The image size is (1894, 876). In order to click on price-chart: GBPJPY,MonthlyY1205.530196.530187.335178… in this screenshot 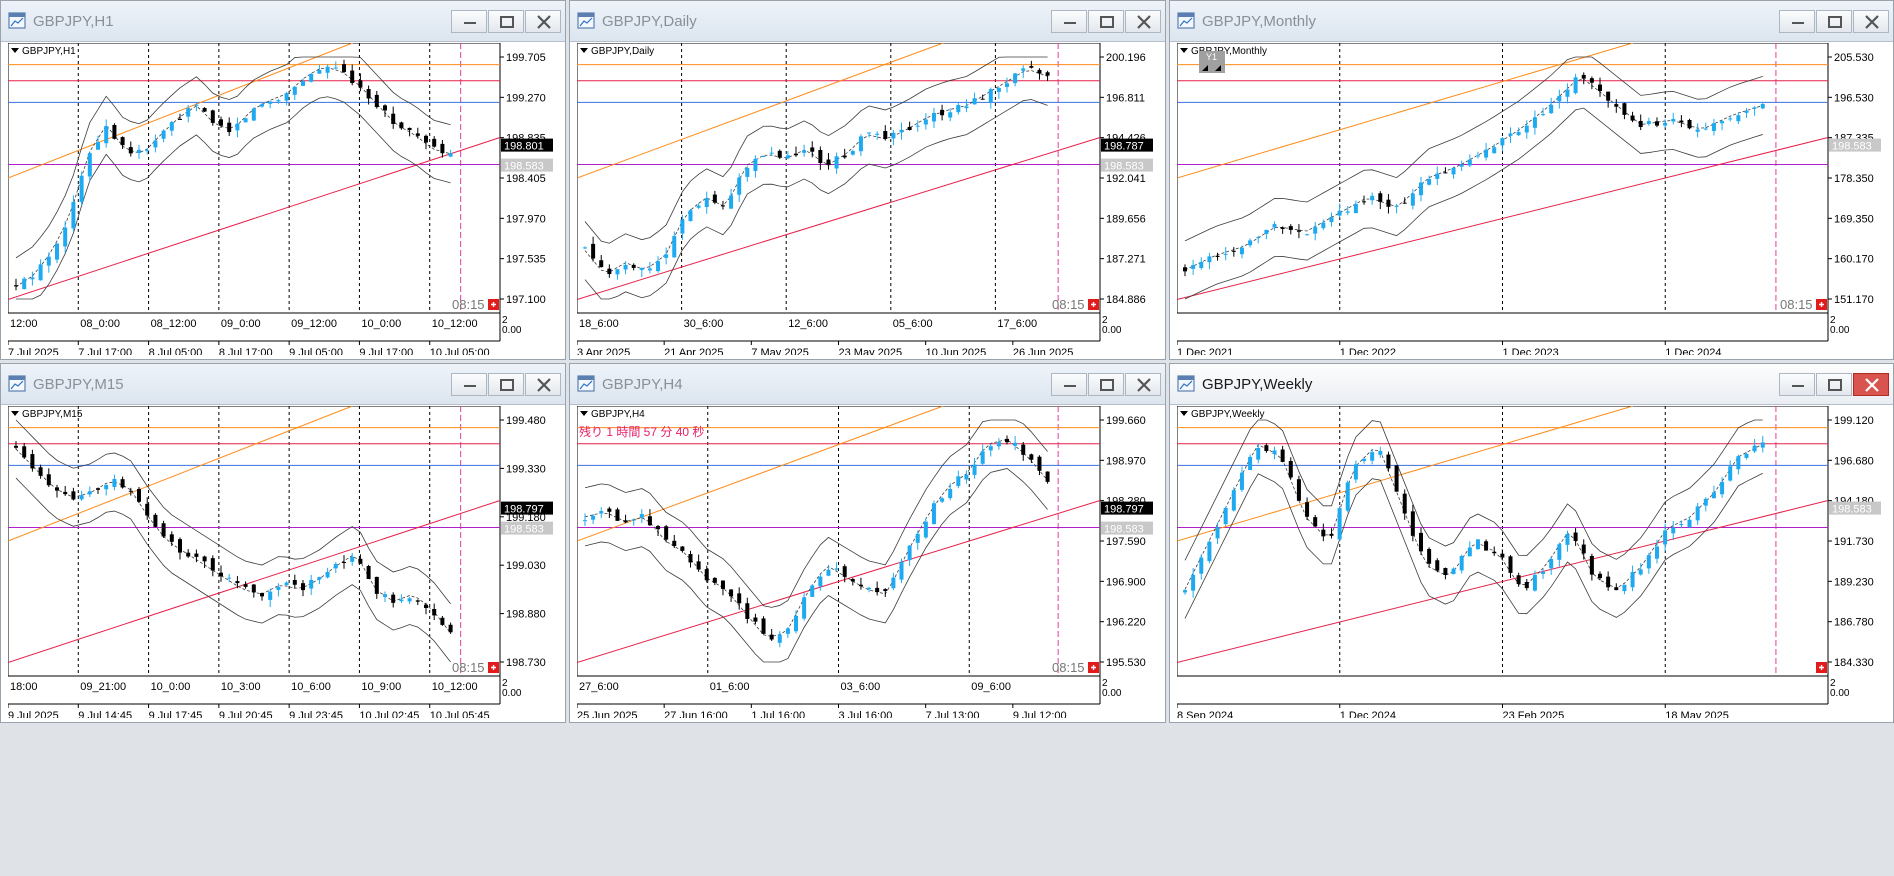, I will do `click(1532, 199)`.